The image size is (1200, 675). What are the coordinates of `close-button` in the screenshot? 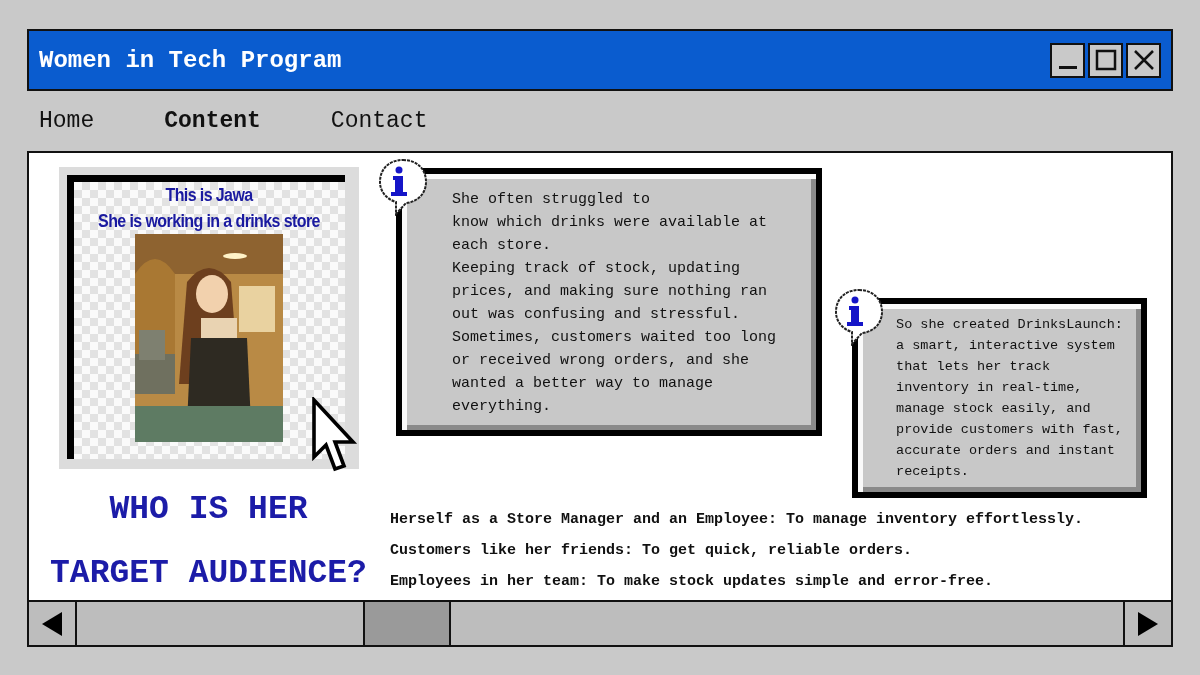 It's located at (1143, 60).